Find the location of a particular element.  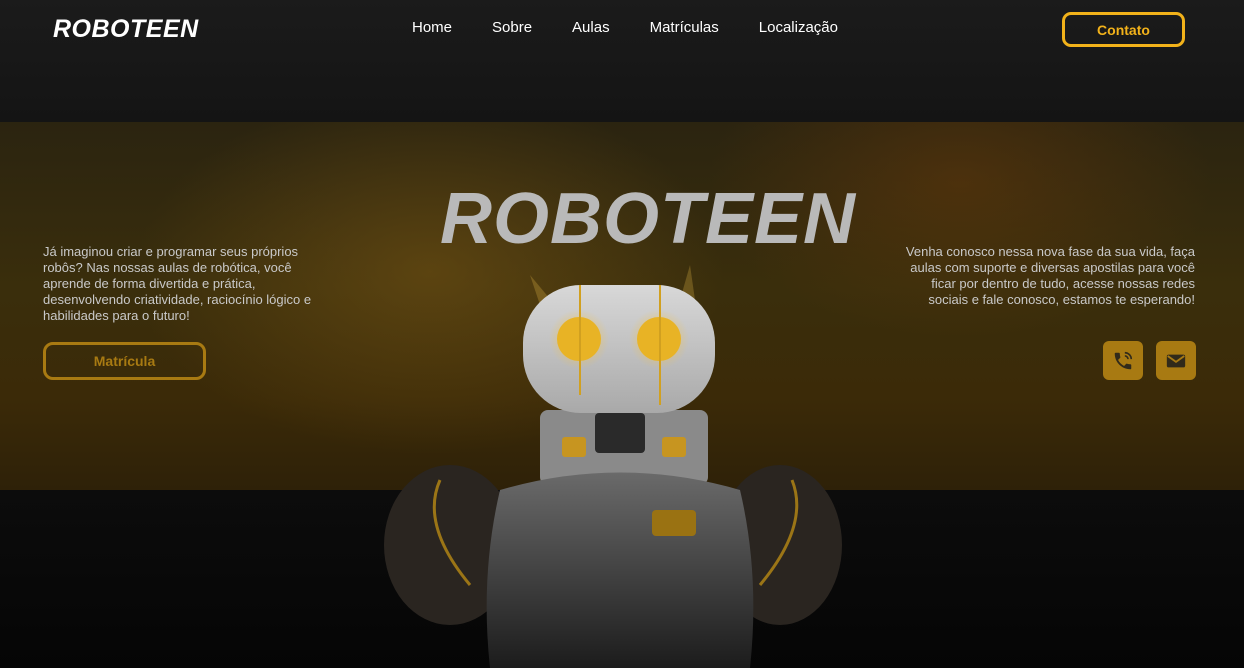

hero-title: ROBOTEEN is located at coordinates (648, 219).